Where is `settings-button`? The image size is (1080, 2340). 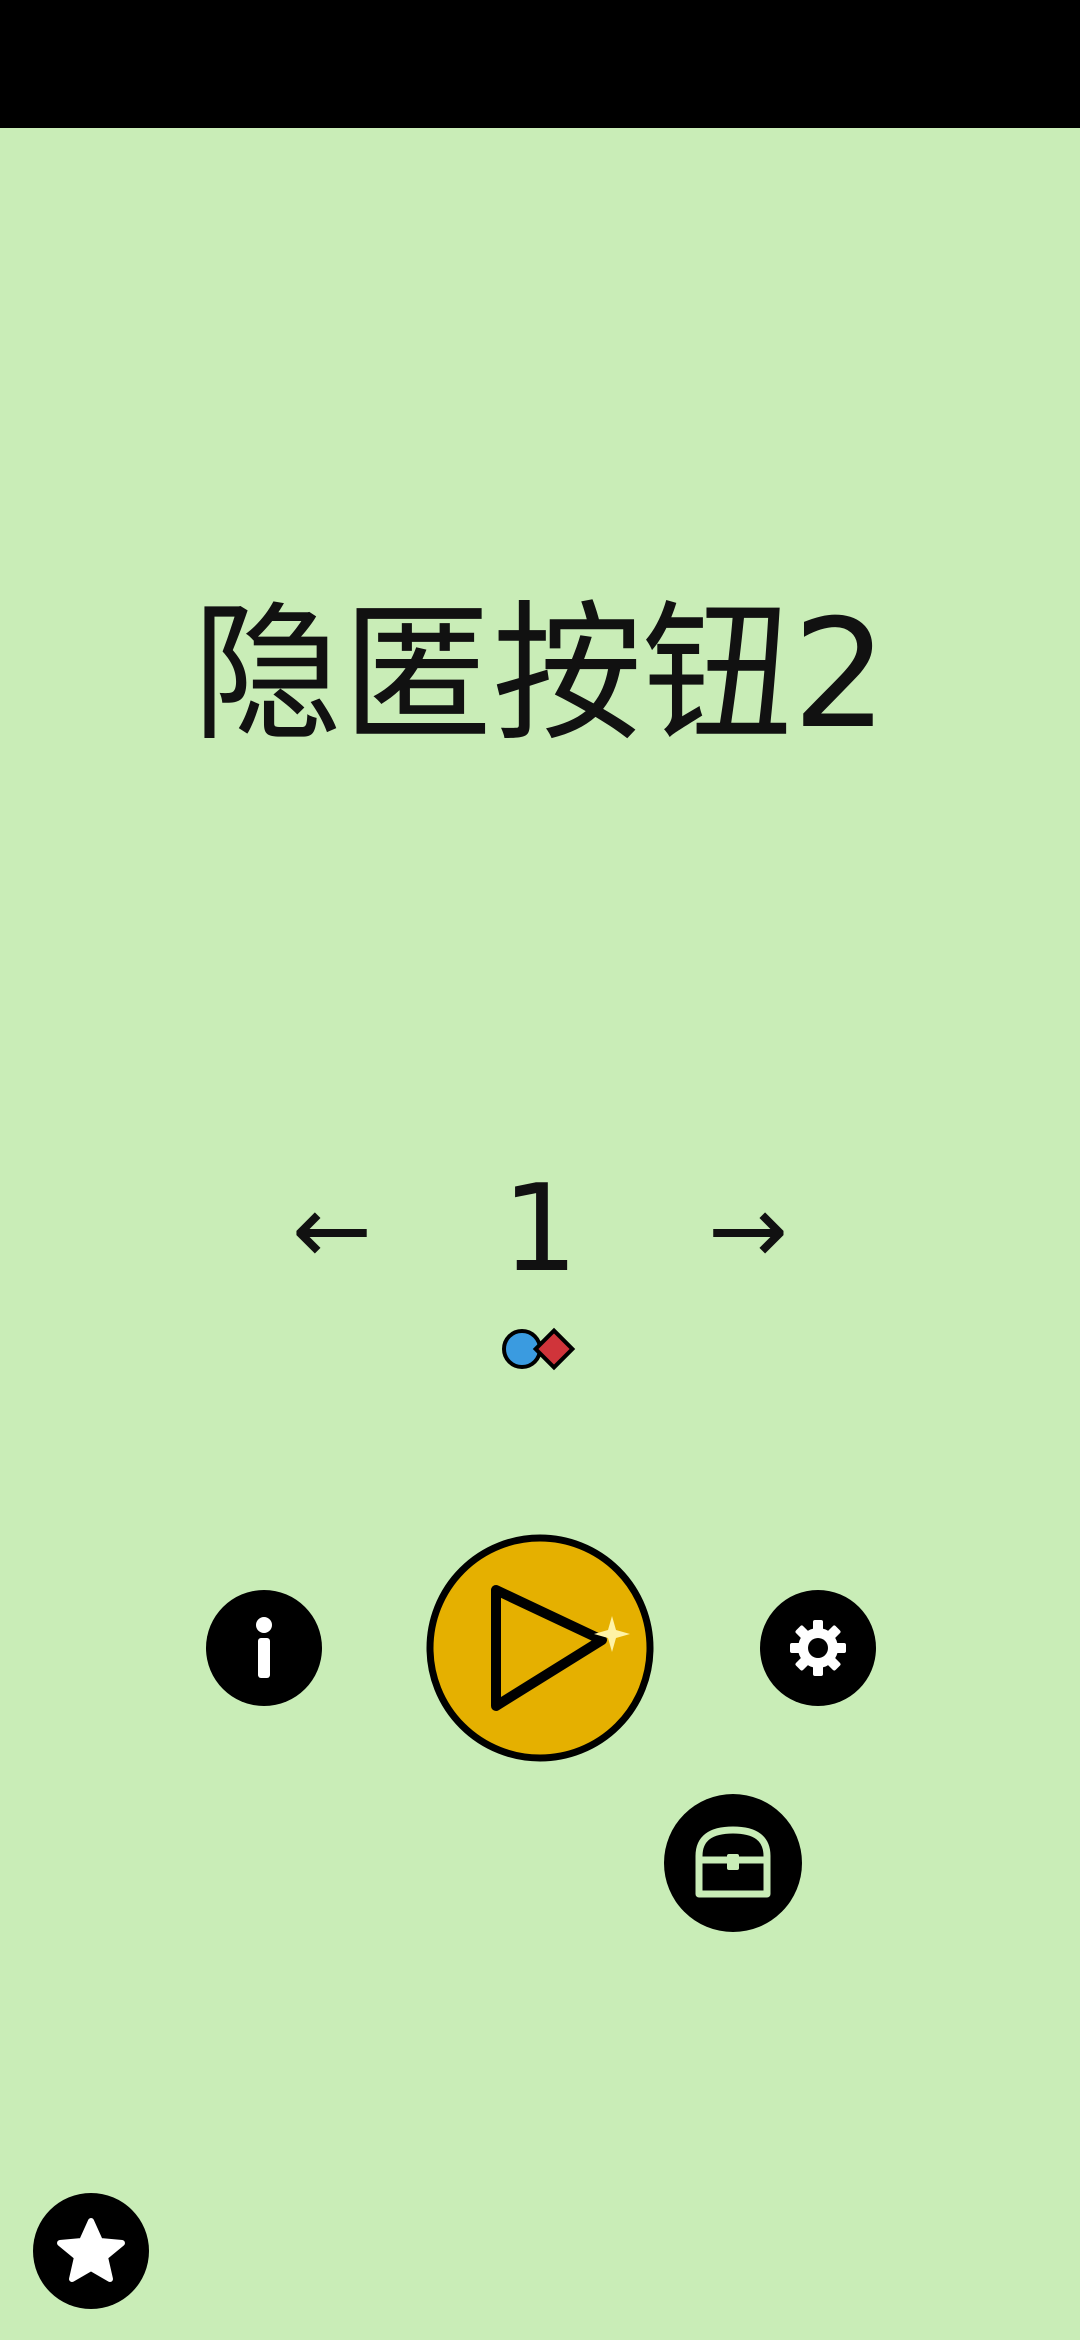
settings-button is located at coordinates (818, 1648).